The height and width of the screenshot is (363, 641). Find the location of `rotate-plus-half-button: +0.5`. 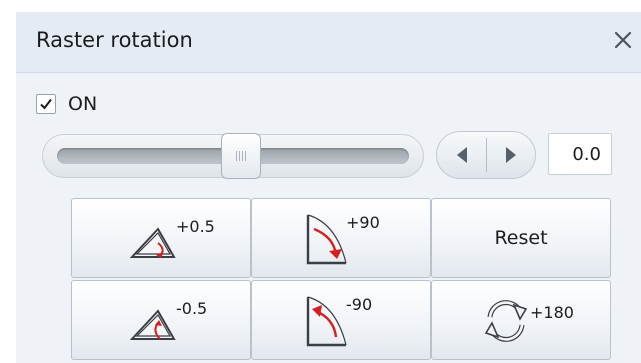

rotate-plus-half-button: +0.5 is located at coordinates (161, 238).